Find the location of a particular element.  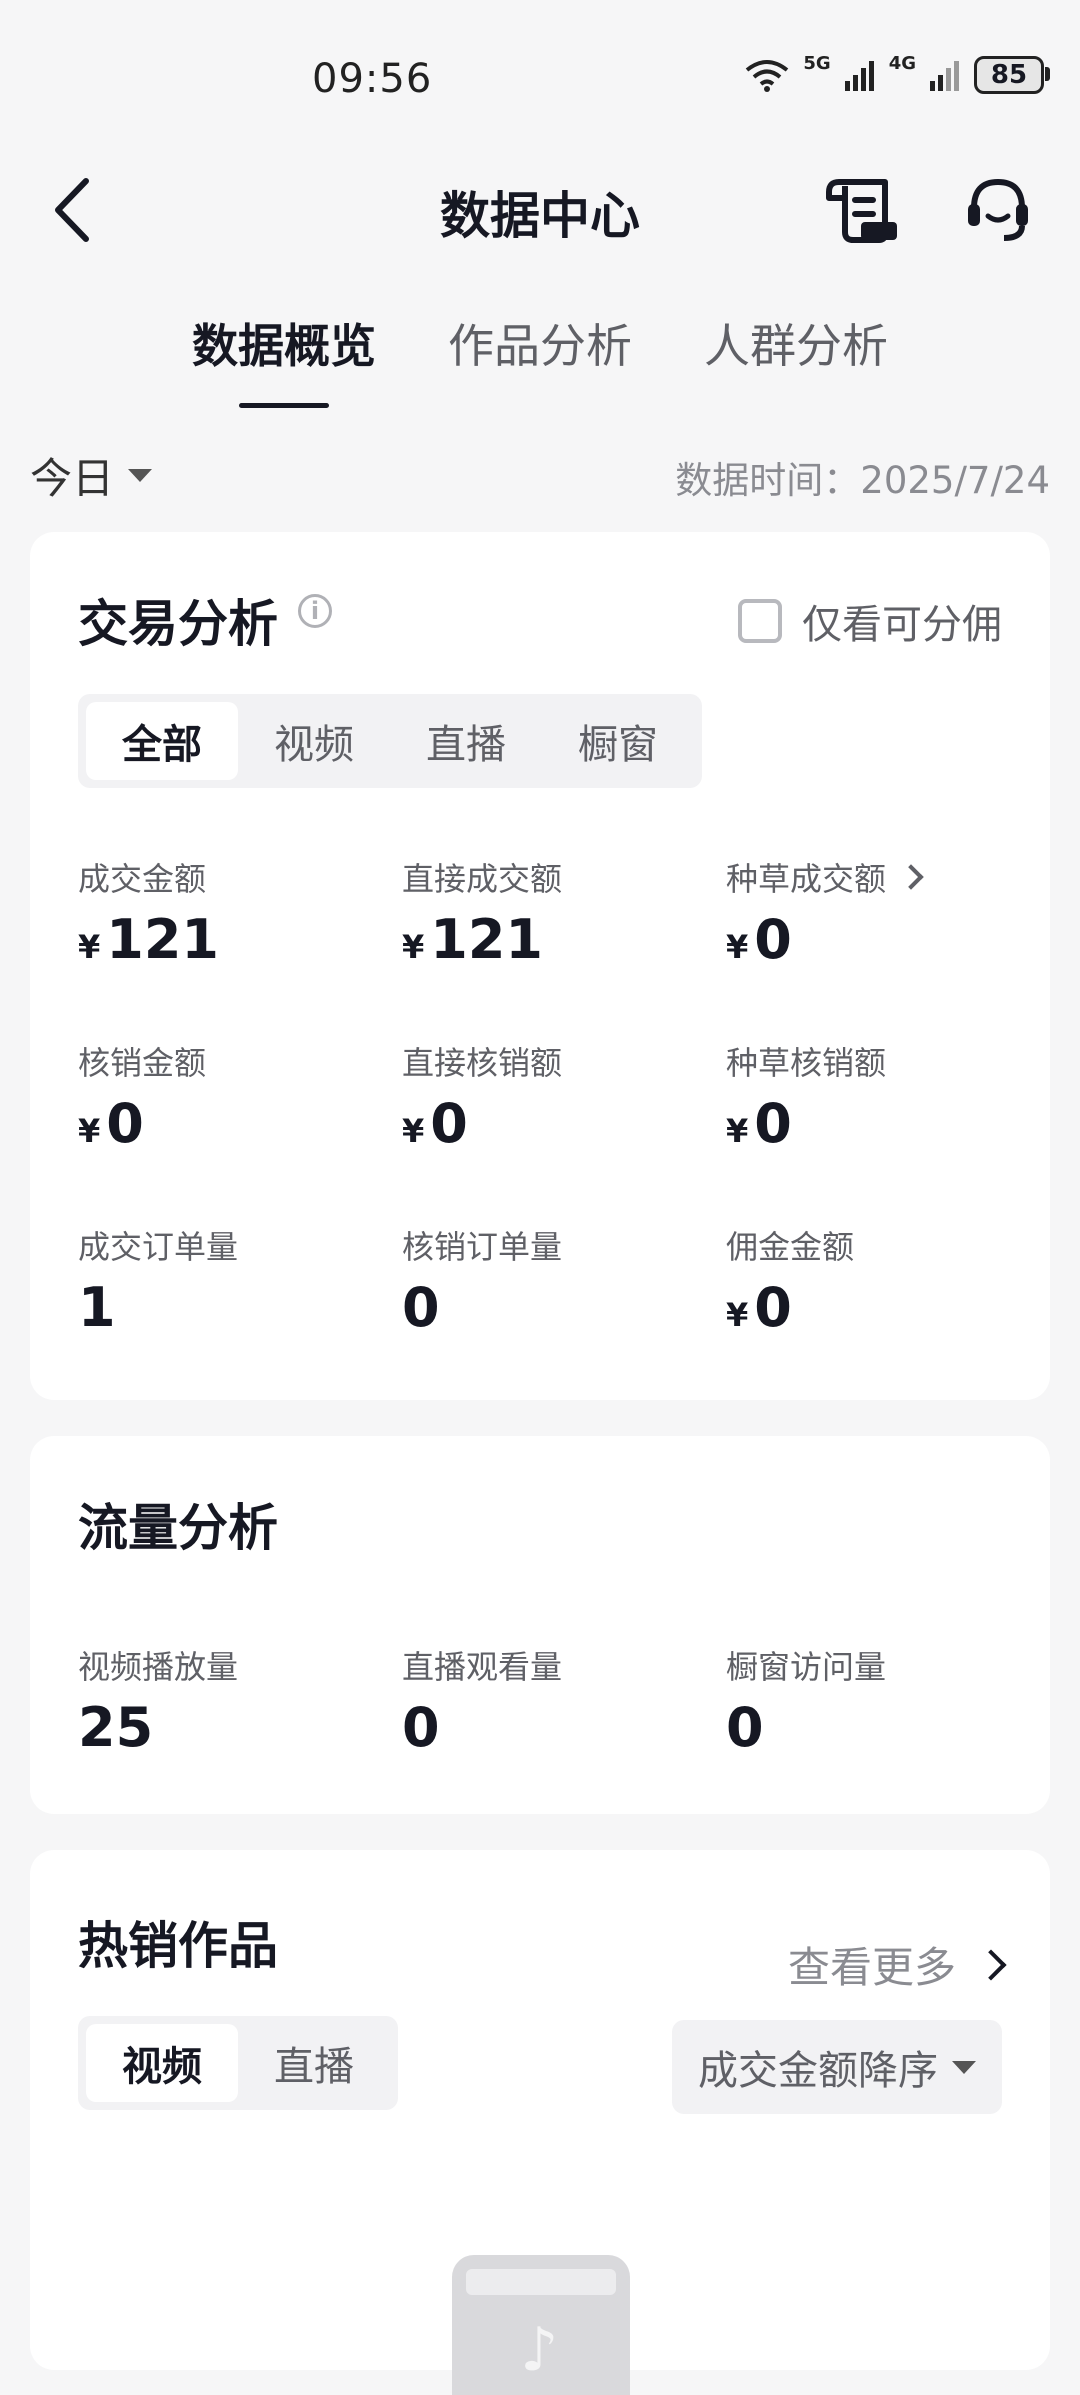

metric-direct-gmv: 直接成交额 ¥121 is located at coordinates (562, 912).